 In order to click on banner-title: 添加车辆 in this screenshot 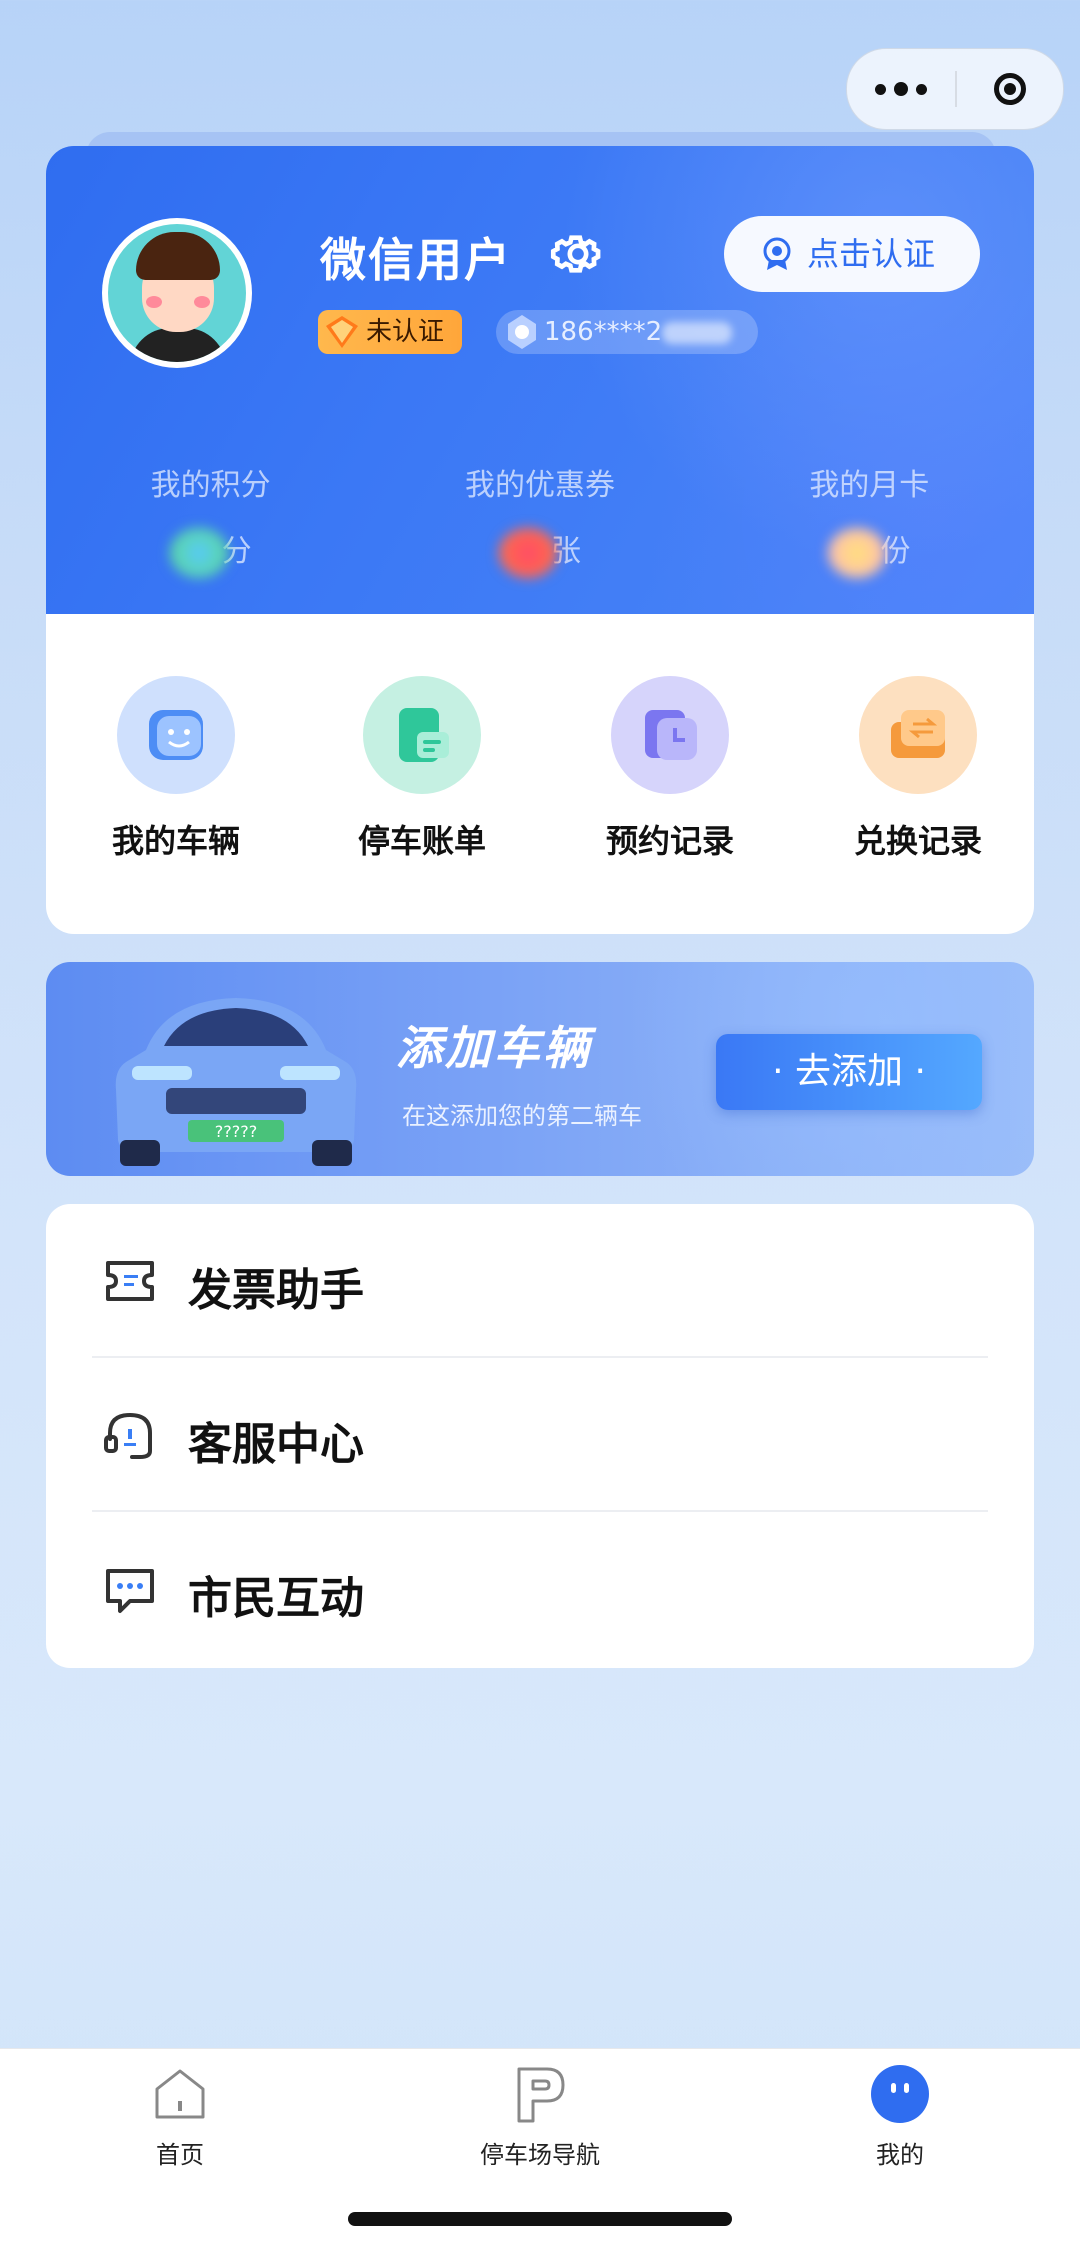, I will do `click(494, 1048)`.